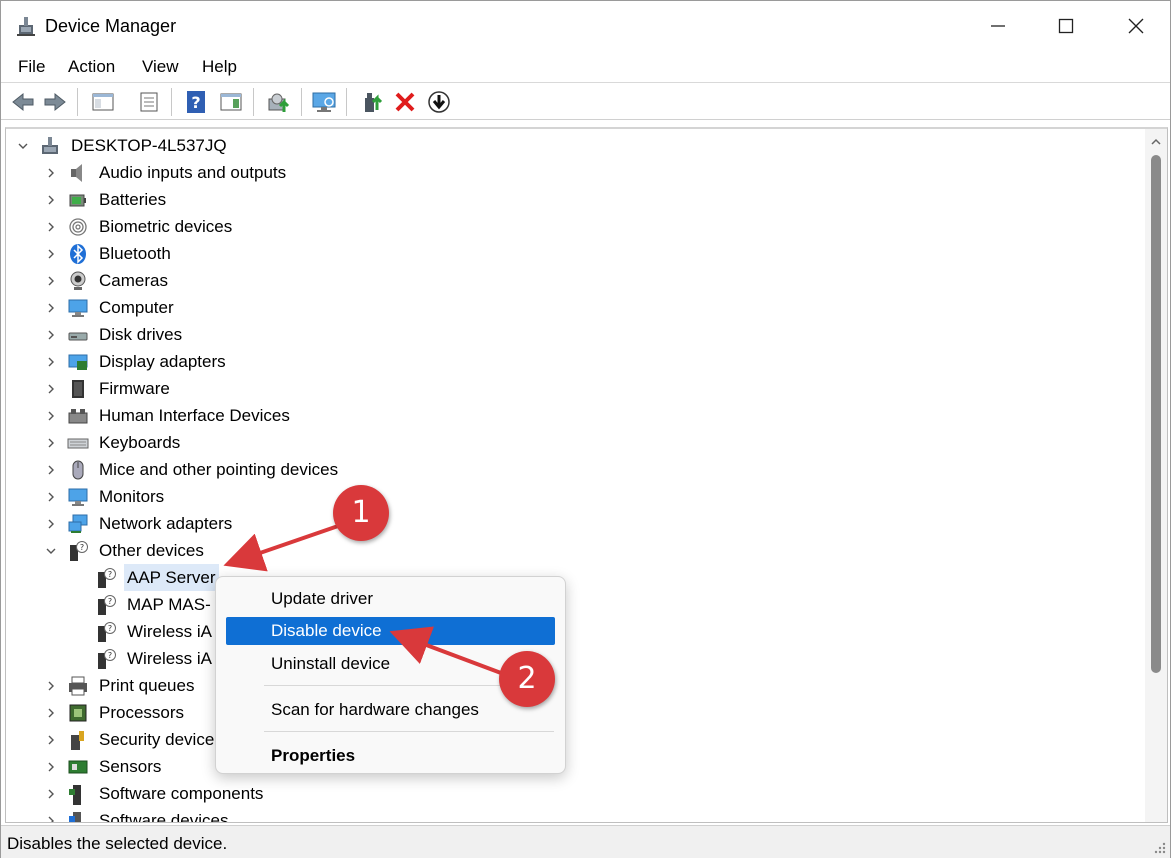 Image resolution: width=1171 pixels, height=858 pixels. Describe the element at coordinates (575, 307) in the screenshot. I see `tree-category: Computer` at that location.